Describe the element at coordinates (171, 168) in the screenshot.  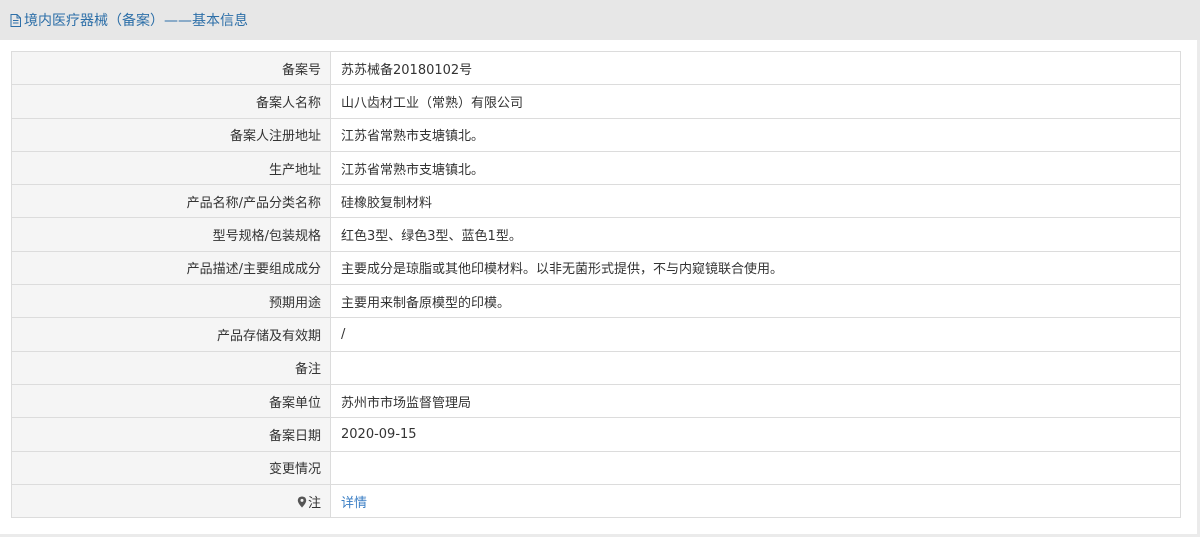
I see `row-label: 生产地址` at that location.